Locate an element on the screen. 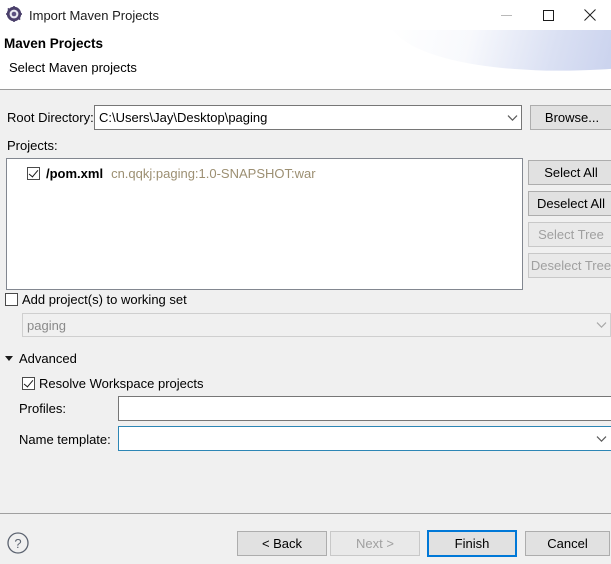 The width and height of the screenshot is (611, 564). help-button: ? is located at coordinates (18, 543).